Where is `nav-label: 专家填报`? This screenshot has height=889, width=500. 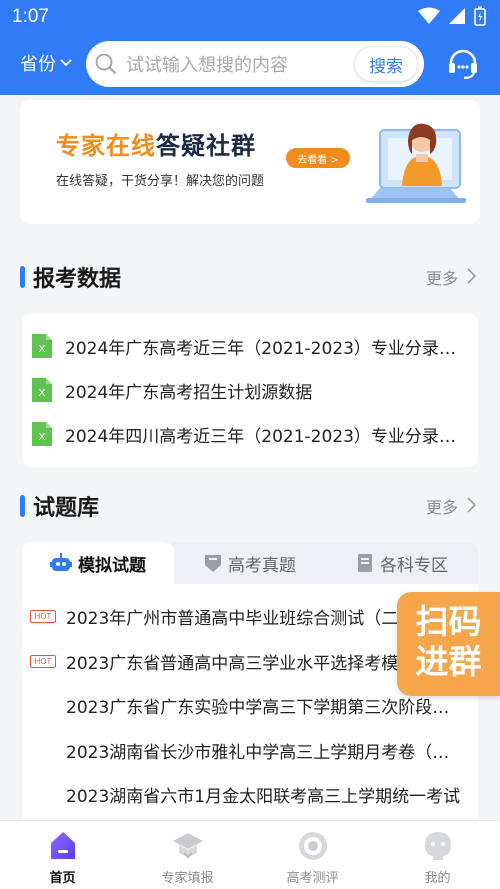
nav-label: 专家填报 is located at coordinates (187, 878).